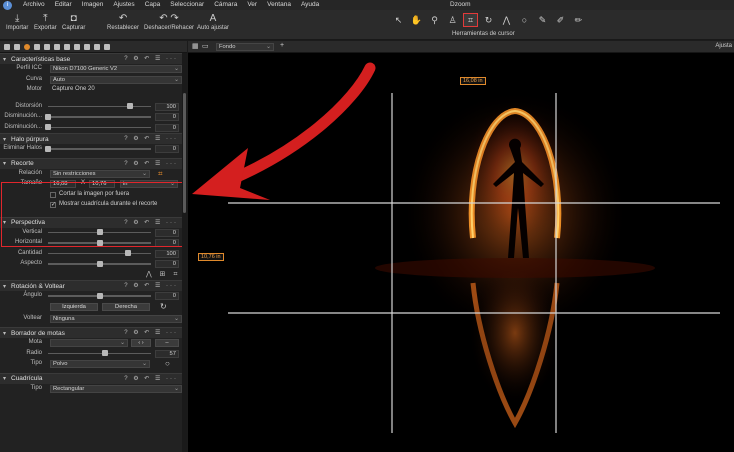 The height and width of the screenshot is (452, 734). Describe the element at coordinates (17, 22) in the screenshot. I see `import-button: ⤓ Importar` at that location.